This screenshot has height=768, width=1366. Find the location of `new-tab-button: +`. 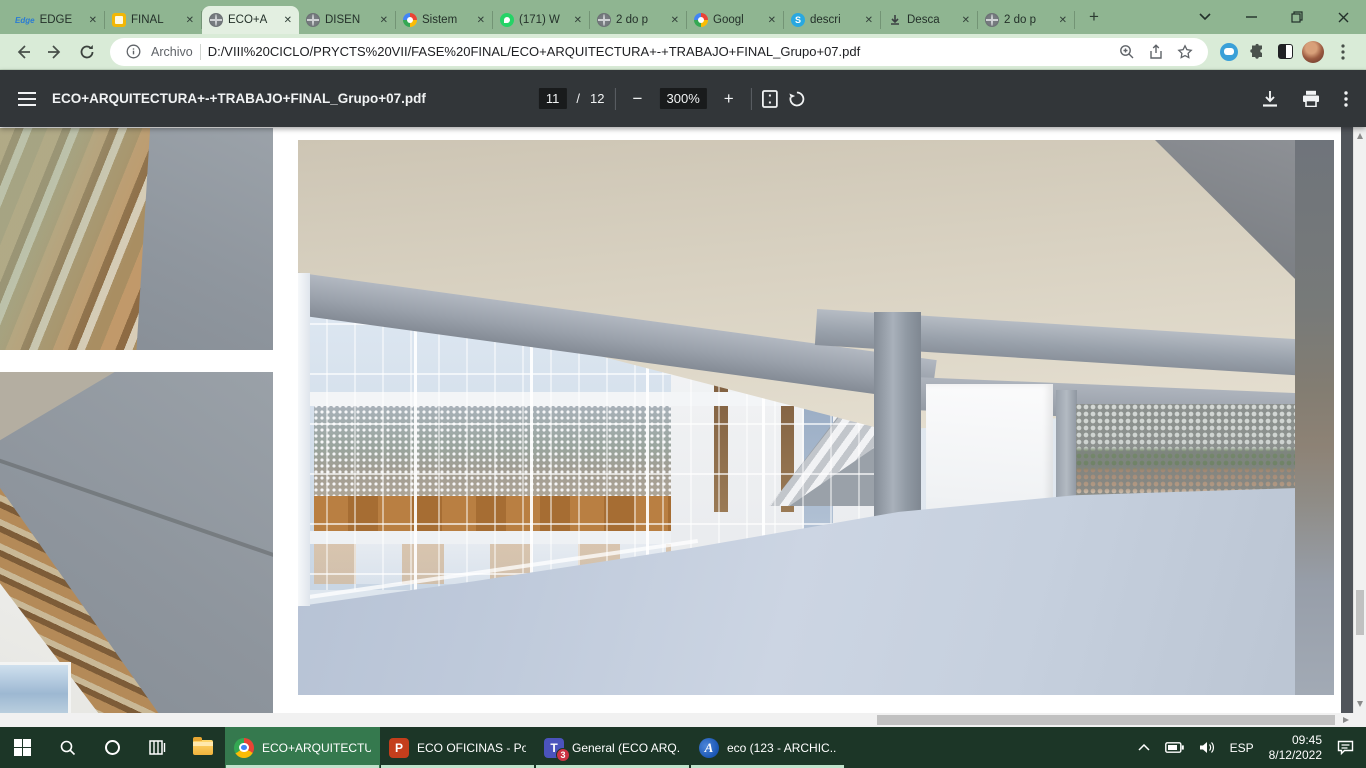

new-tab-button: + is located at coordinates (1094, 17).